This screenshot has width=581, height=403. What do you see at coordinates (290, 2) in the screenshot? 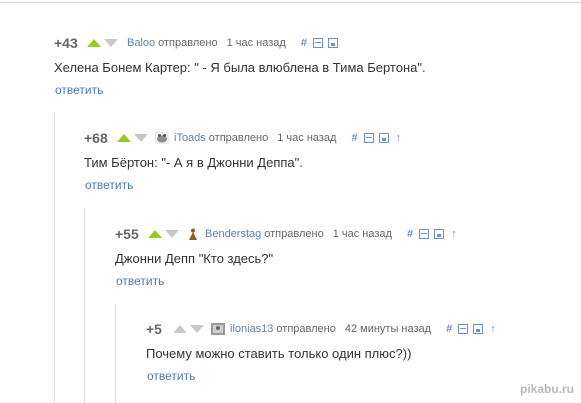
I see `top-divider` at bounding box center [290, 2].